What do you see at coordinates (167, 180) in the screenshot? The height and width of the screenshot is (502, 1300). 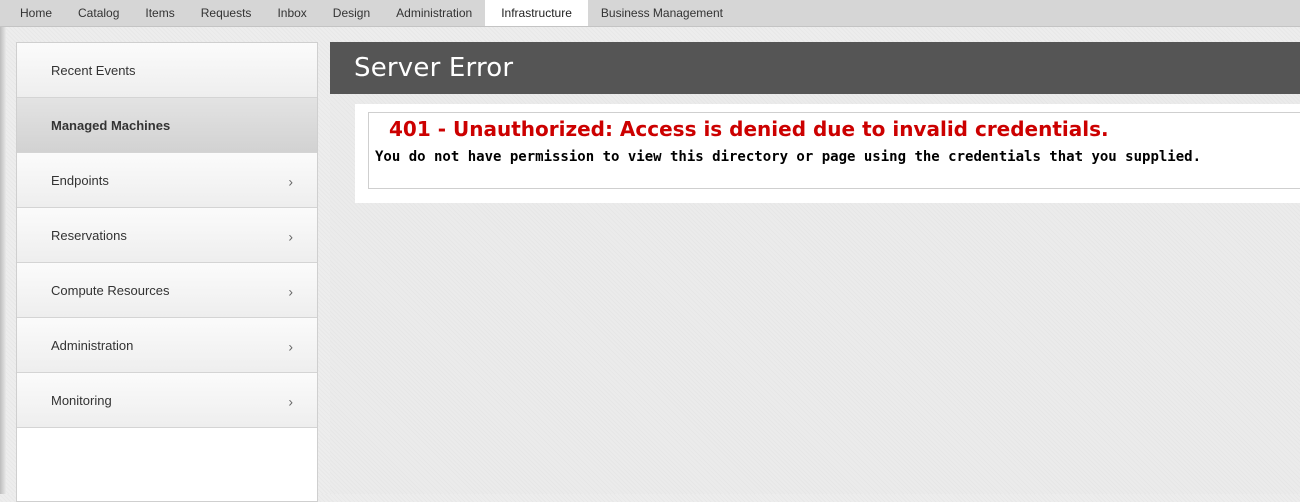 I see `sidebar-item-endpoints: Endpoints ›` at bounding box center [167, 180].